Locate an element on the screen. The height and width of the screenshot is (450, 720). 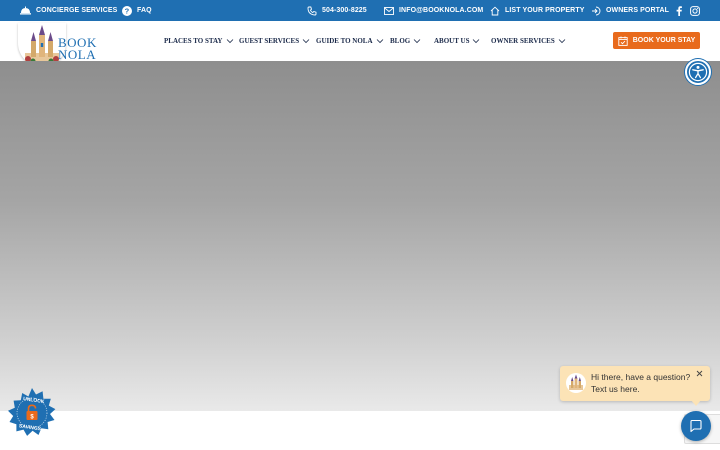
email-address: info@booknola.com is located at coordinates (441, 10).